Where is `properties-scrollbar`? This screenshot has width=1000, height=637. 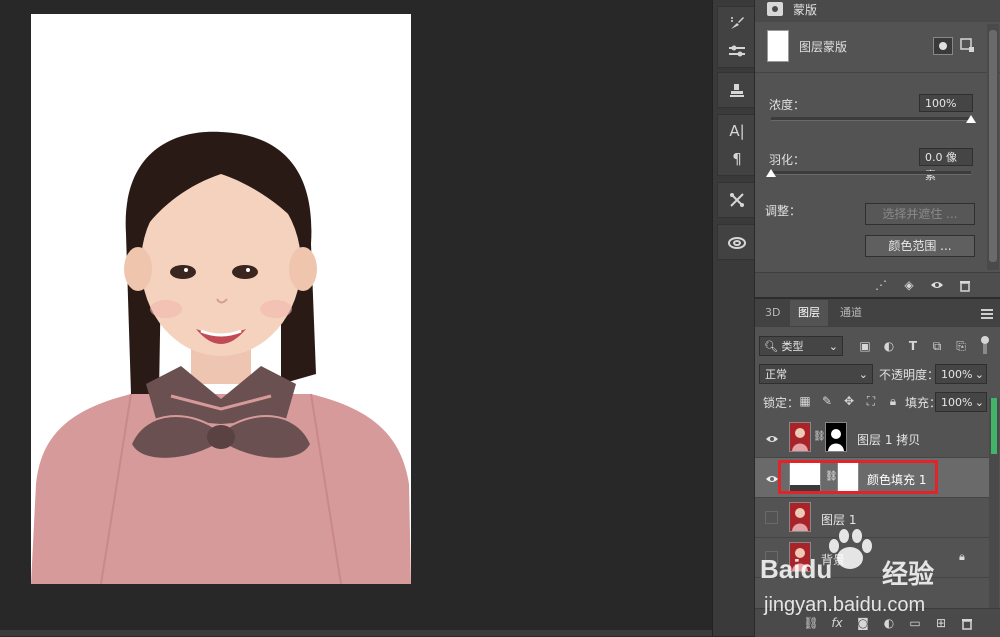 properties-scrollbar is located at coordinates (993, 147).